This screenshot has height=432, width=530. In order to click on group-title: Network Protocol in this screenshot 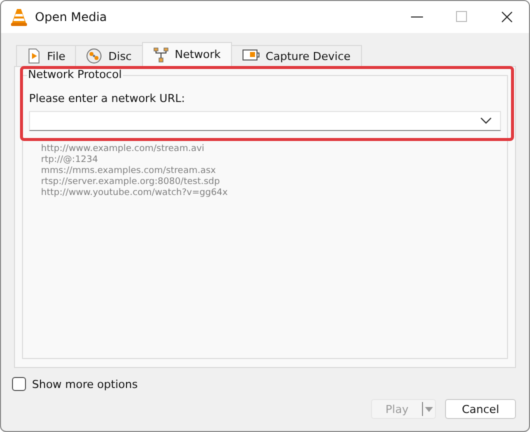, I will do `click(75, 74)`.